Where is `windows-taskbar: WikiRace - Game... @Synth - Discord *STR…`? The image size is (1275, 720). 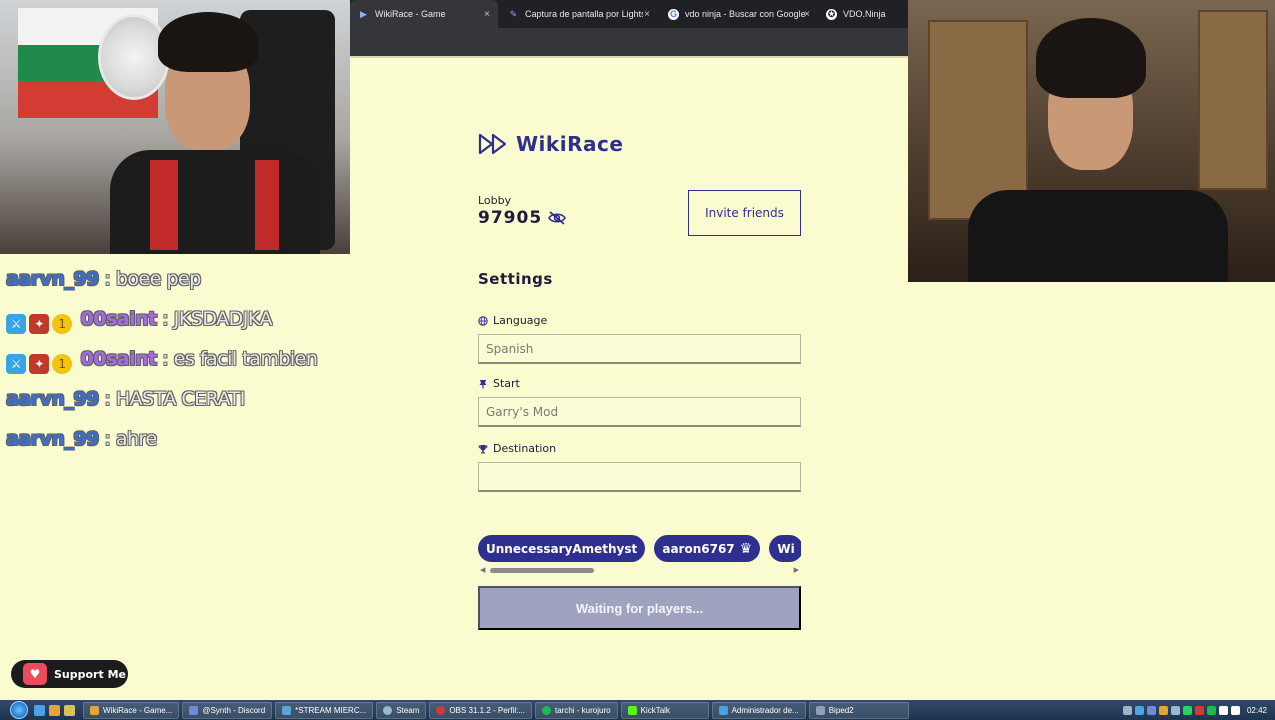 windows-taskbar: WikiRace - Game... @Synth - Discord *STR… is located at coordinates (637, 710).